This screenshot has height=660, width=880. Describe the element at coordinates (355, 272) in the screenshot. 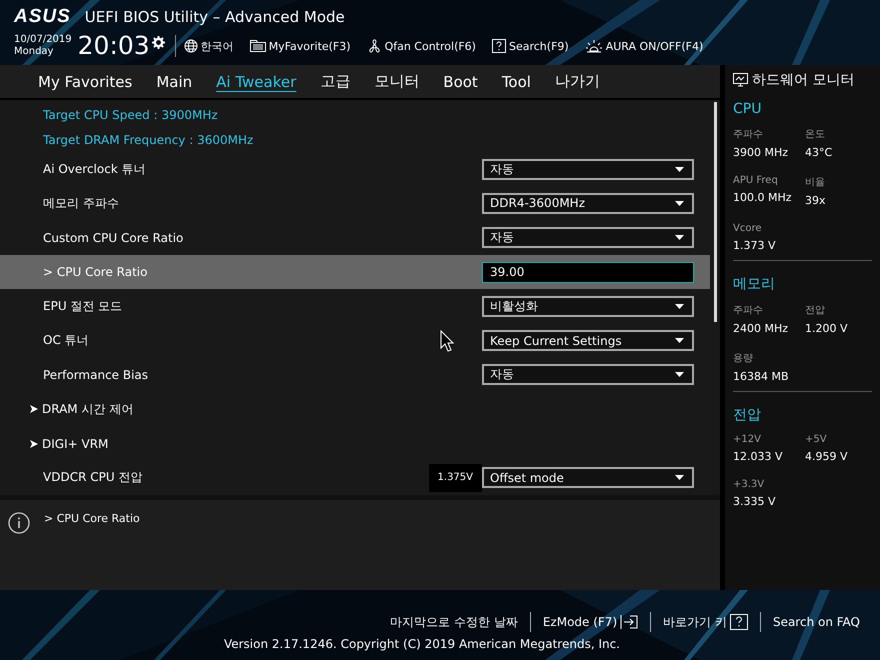

I see `selected-row: > CPU Core Ratio 39.00` at that location.